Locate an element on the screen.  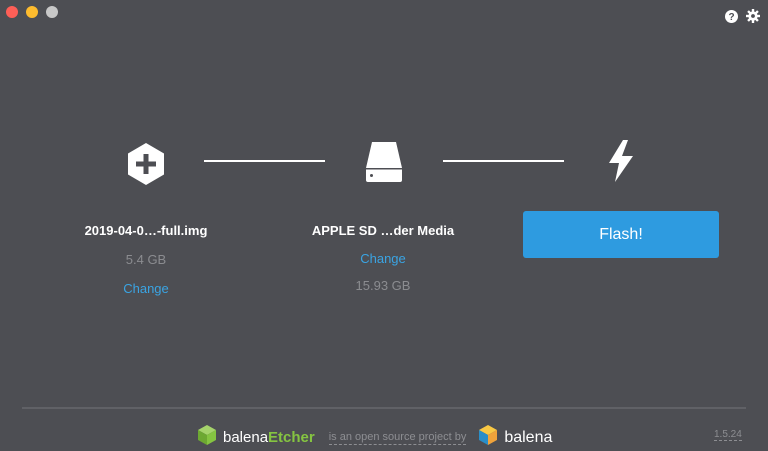
image-file-name: 2019-04-0…-full.img is located at coordinates (146, 230).